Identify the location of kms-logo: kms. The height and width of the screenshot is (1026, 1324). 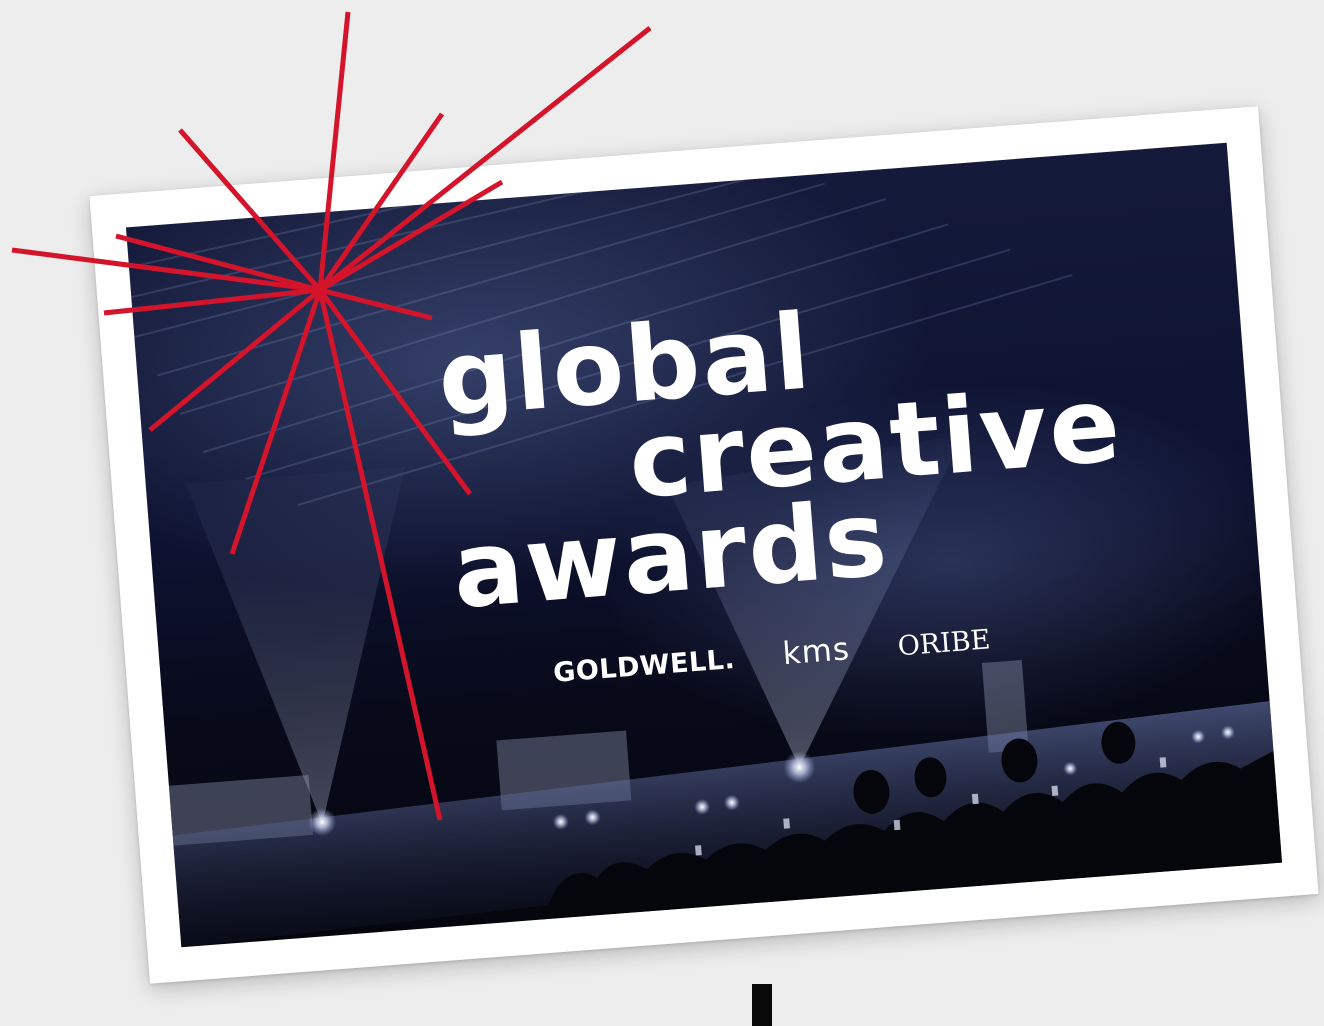
(816, 652).